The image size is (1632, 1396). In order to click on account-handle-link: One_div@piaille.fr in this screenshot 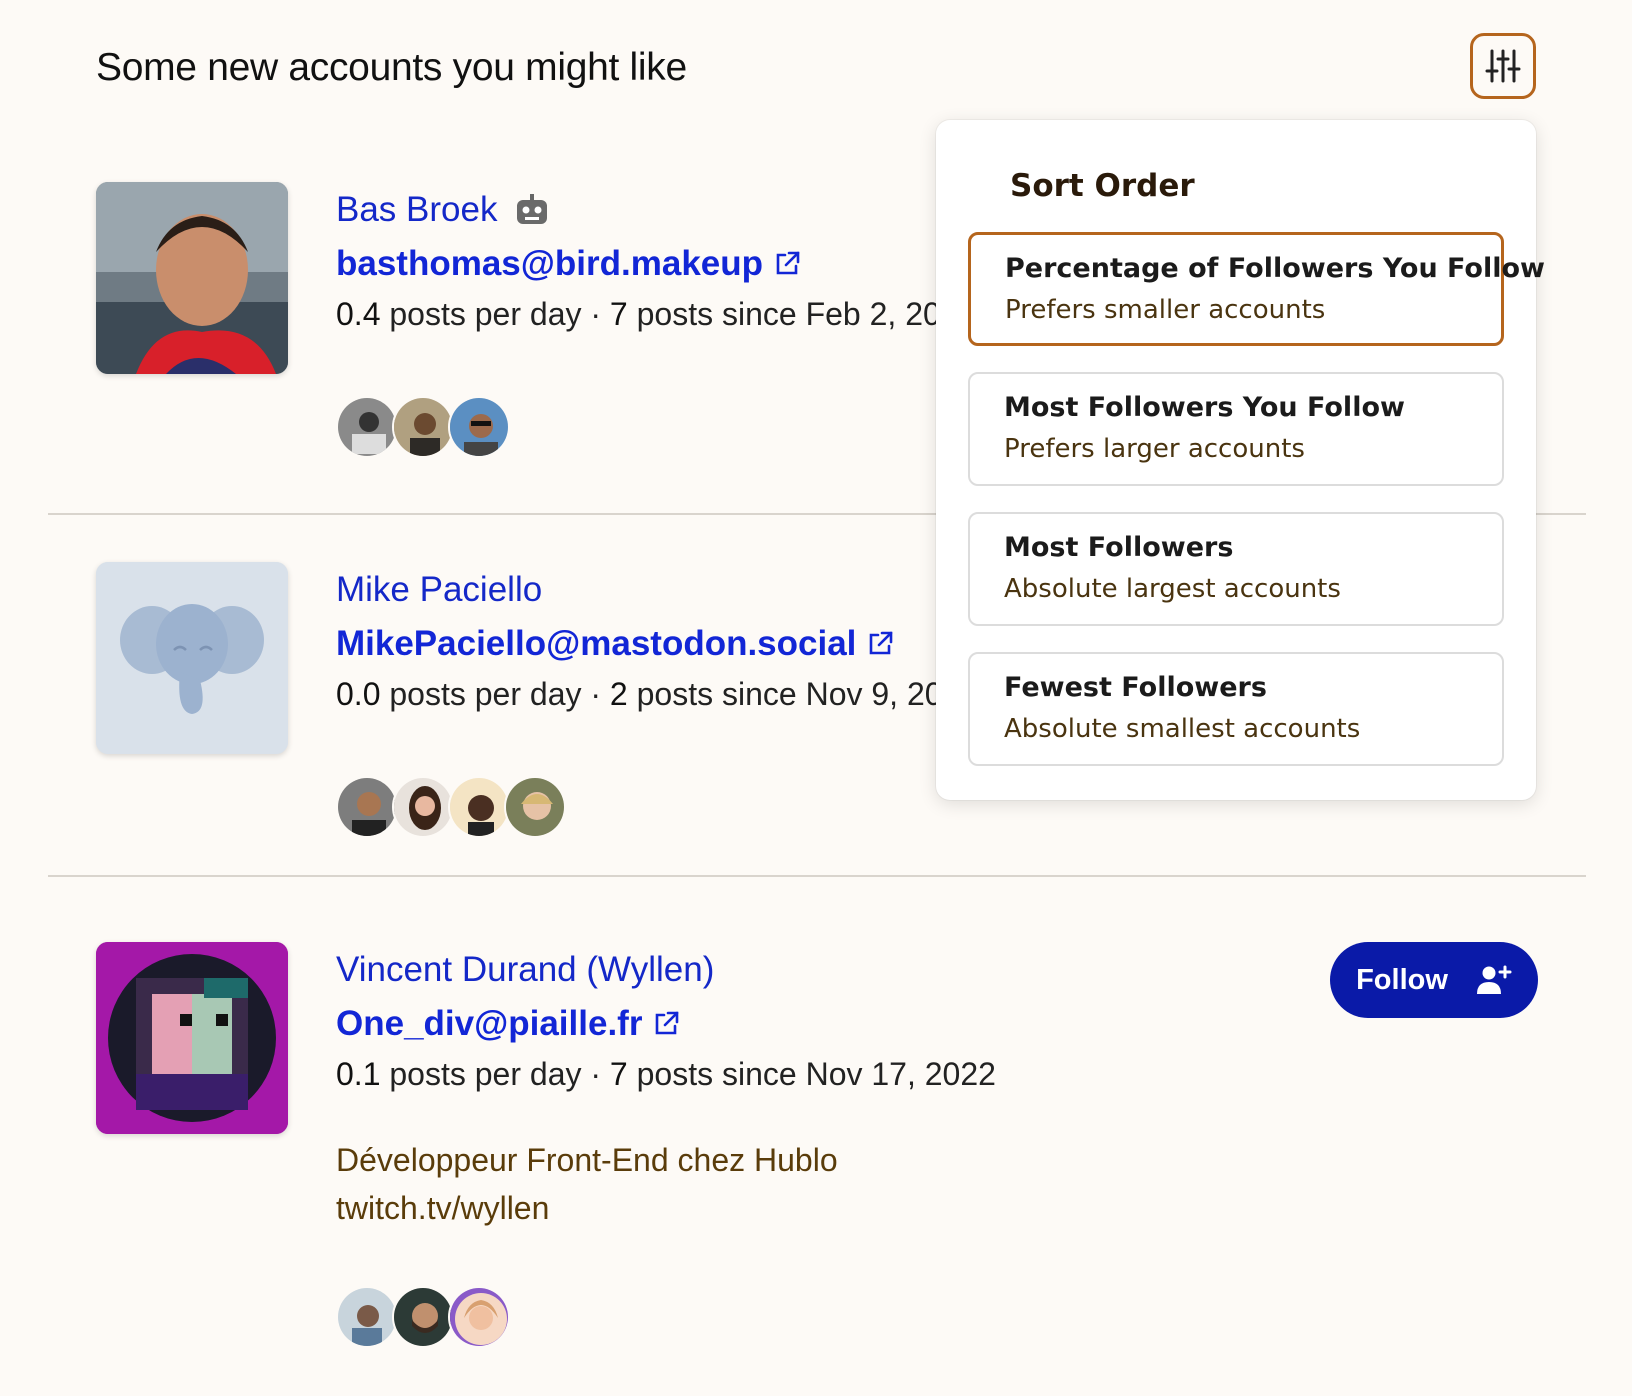, I will do `click(508, 1024)`.